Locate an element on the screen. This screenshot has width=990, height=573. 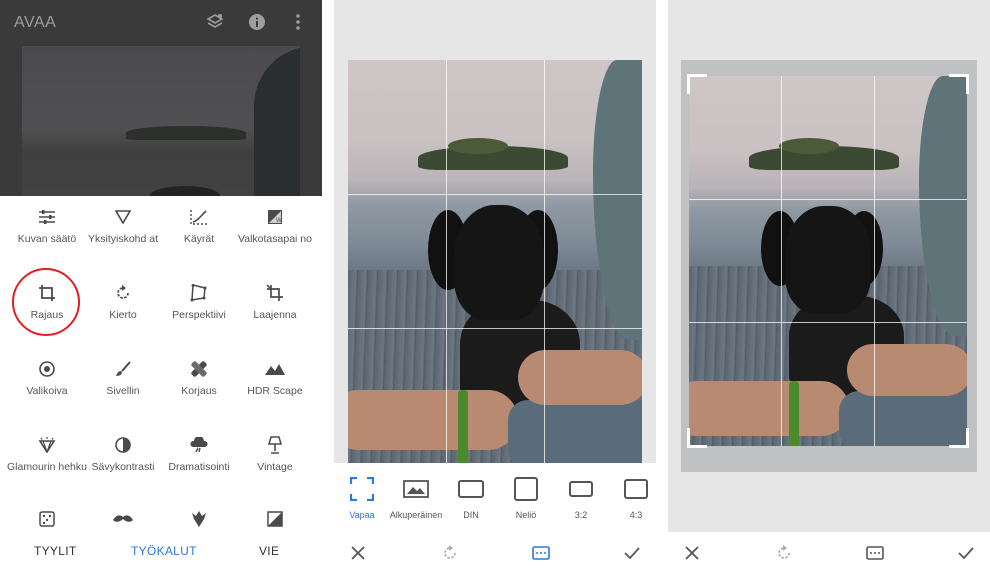
hdr-mountains-icon is located at coordinates (275, 369).